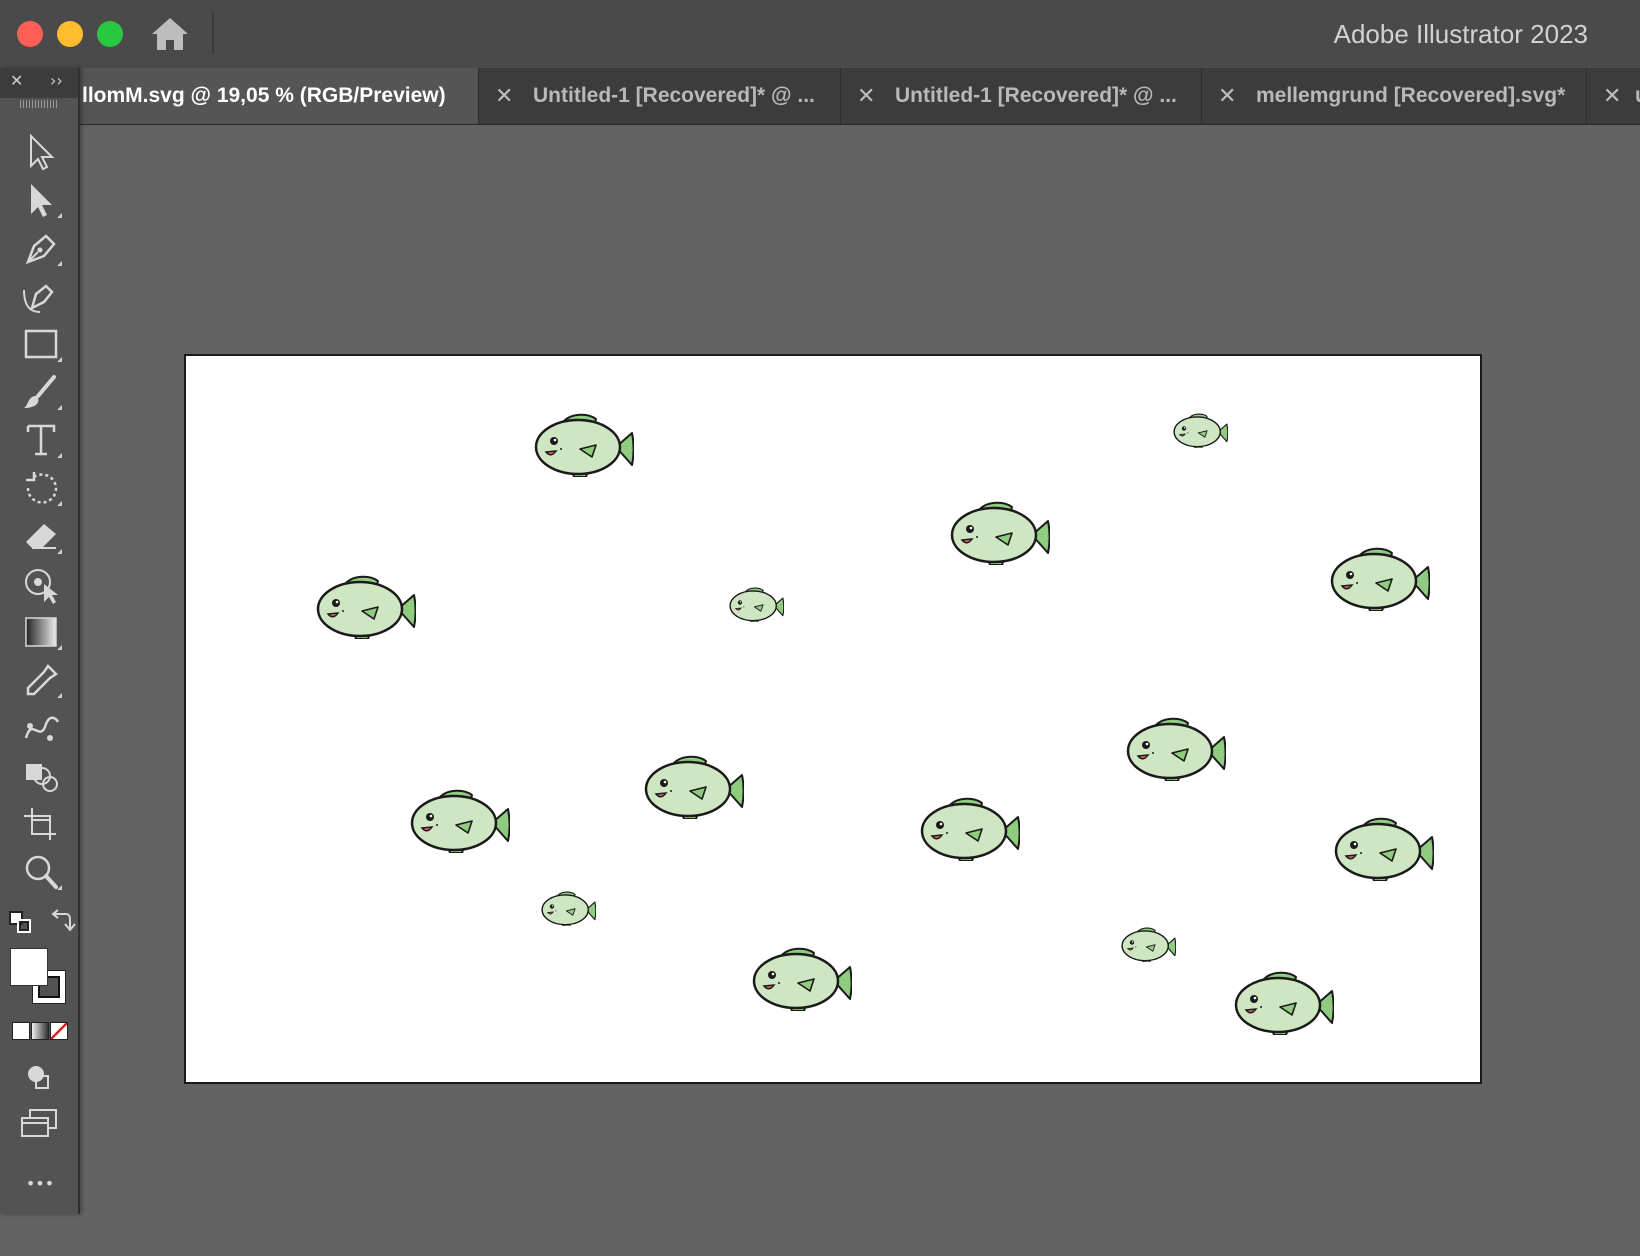  I want to click on color-mode-icon, so click(21, 1031).